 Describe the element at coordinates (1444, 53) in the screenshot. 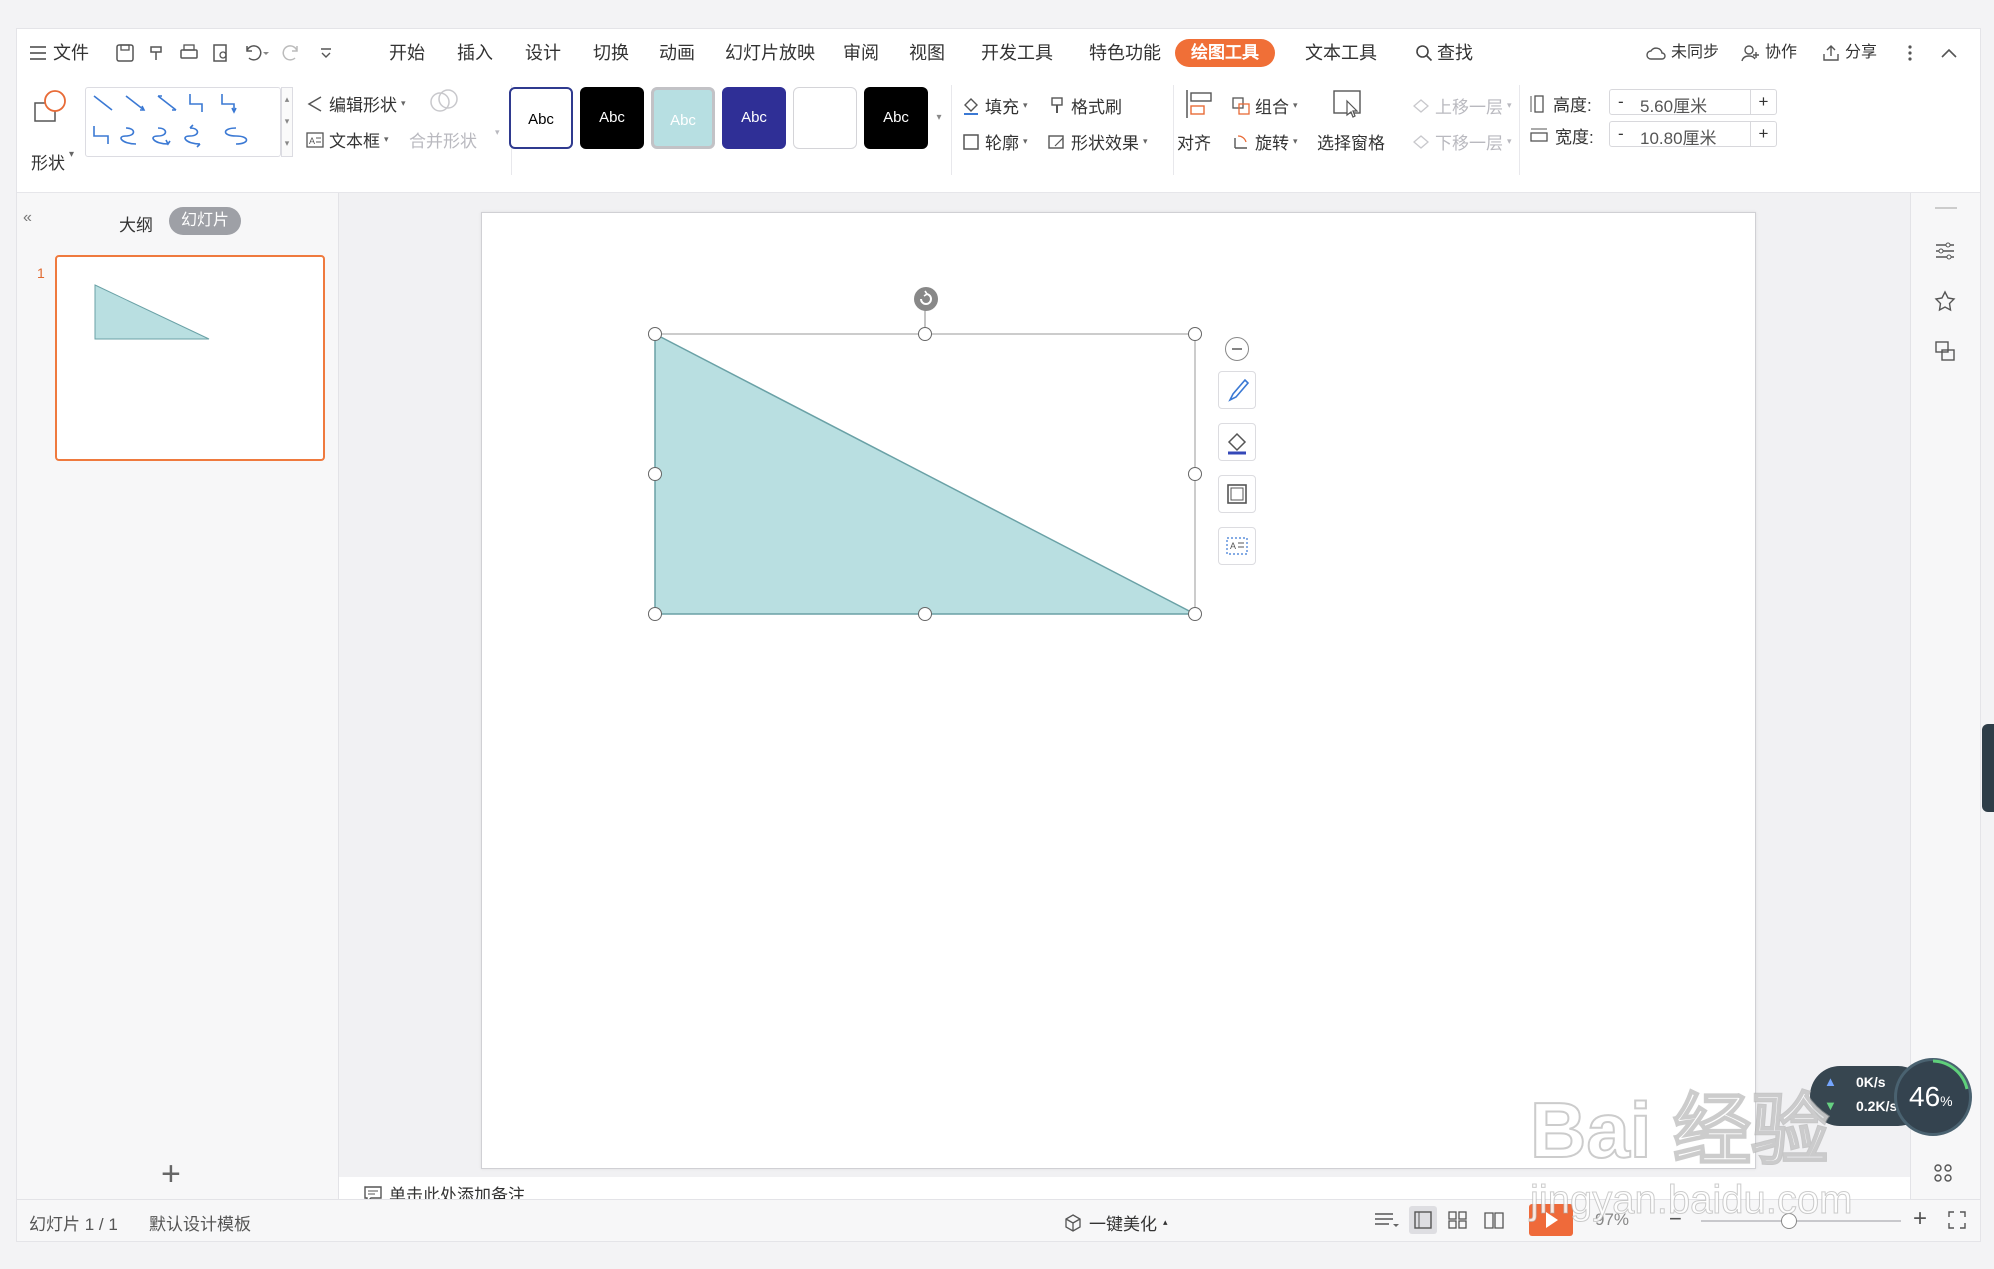

I see `search-button: 查找` at that location.